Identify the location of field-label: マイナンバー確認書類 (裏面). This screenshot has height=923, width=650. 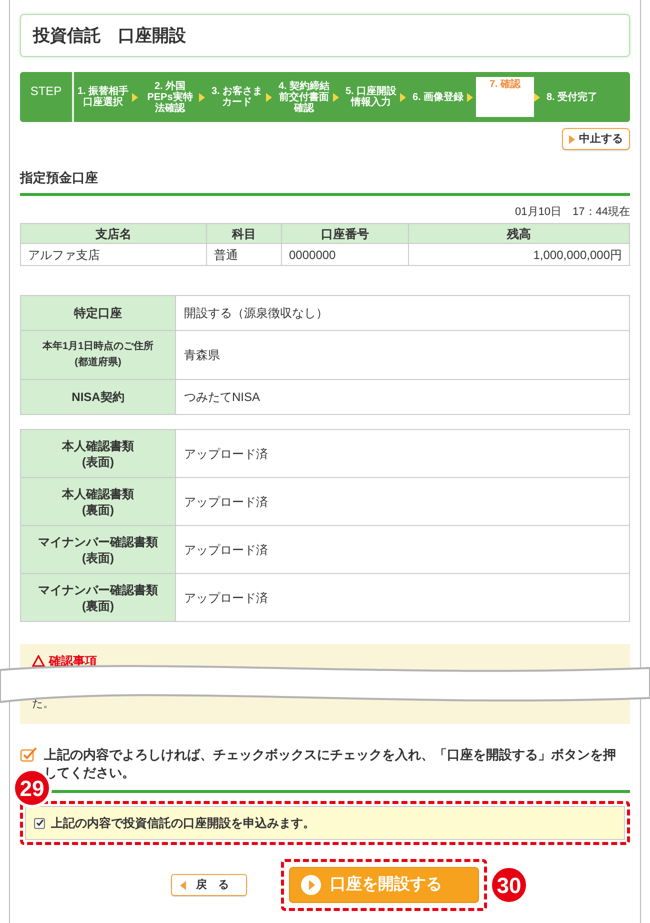
(98, 598).